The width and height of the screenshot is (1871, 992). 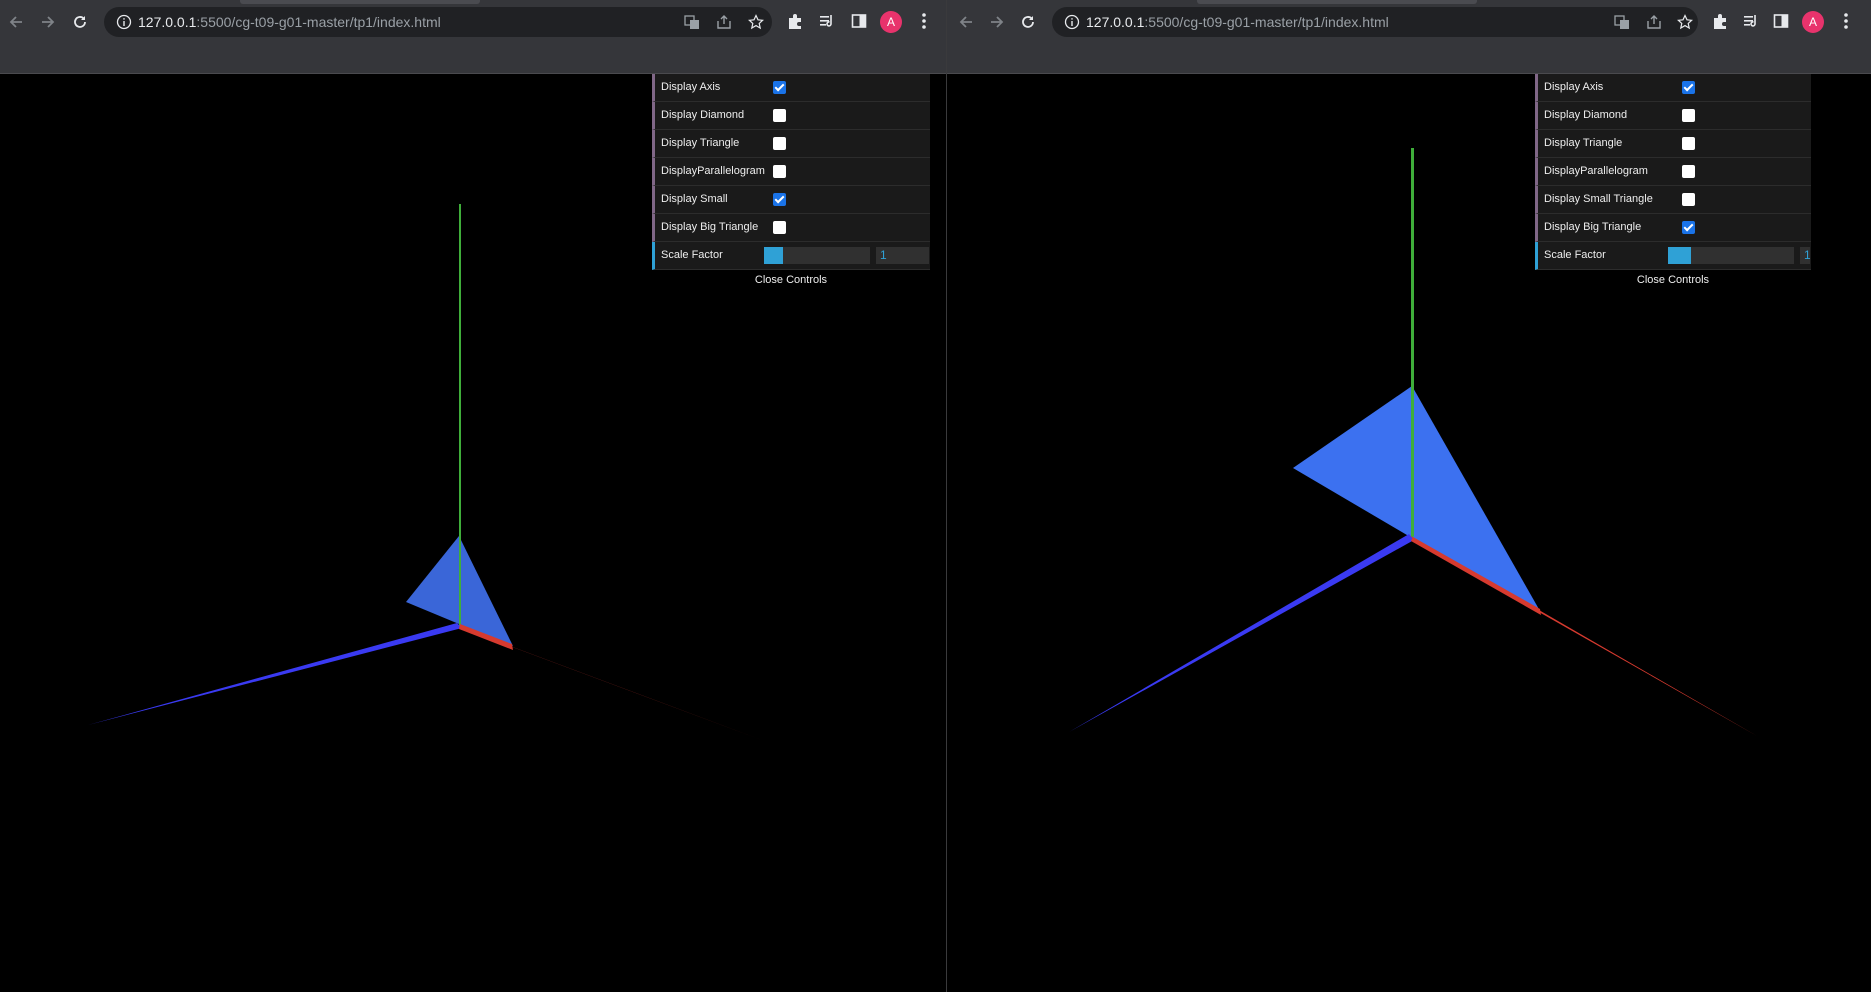 I want to click on control-label: Display Small, so click(x=694, y=199).